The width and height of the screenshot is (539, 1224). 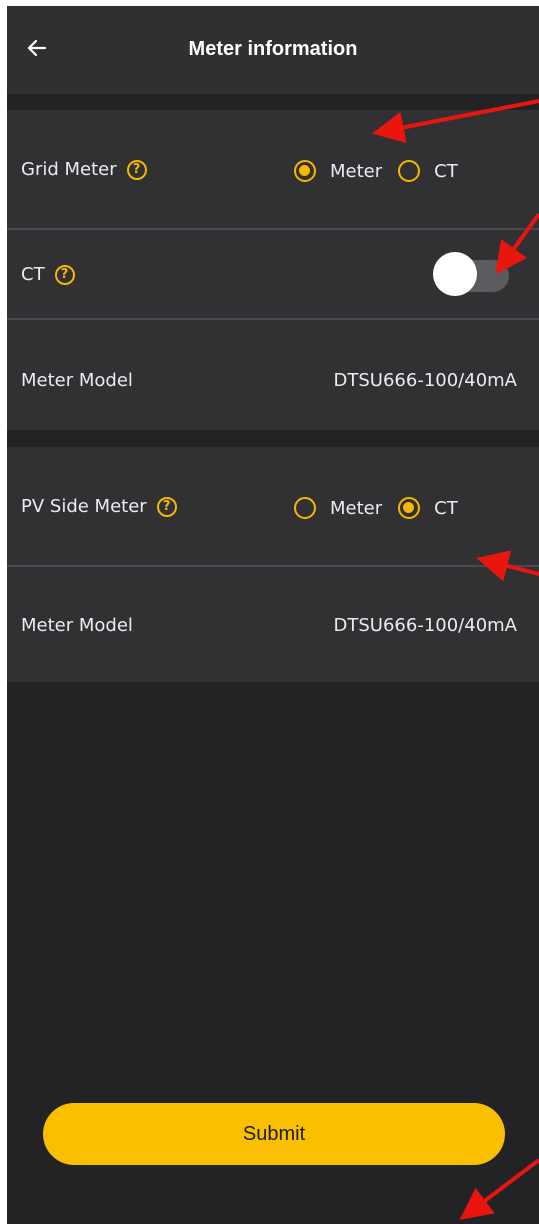 I want to click on grid-meter-label: Grid Meter, so click(x=69, y=169).